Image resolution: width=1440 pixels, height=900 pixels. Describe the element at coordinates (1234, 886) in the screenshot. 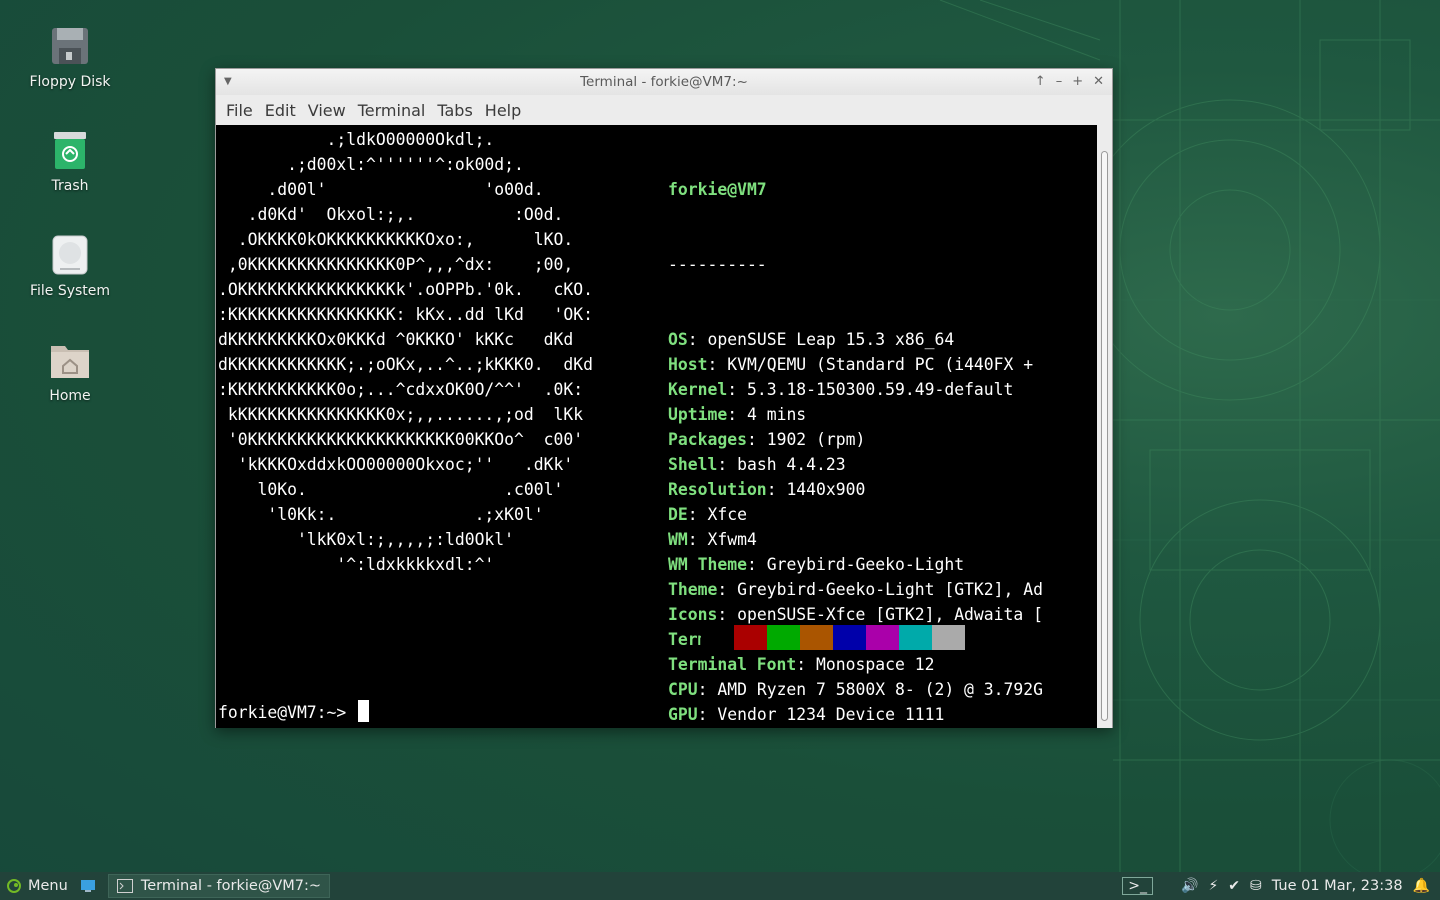

I see `updates-icon: ✔` at that location.